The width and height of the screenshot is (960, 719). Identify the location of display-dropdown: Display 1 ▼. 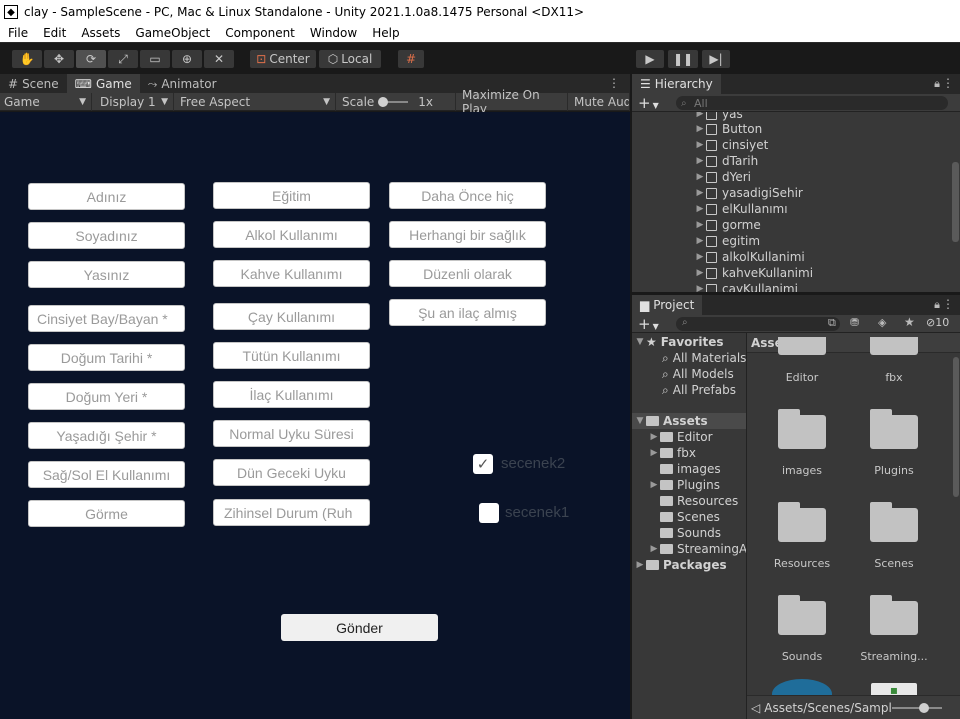
(135, 102).